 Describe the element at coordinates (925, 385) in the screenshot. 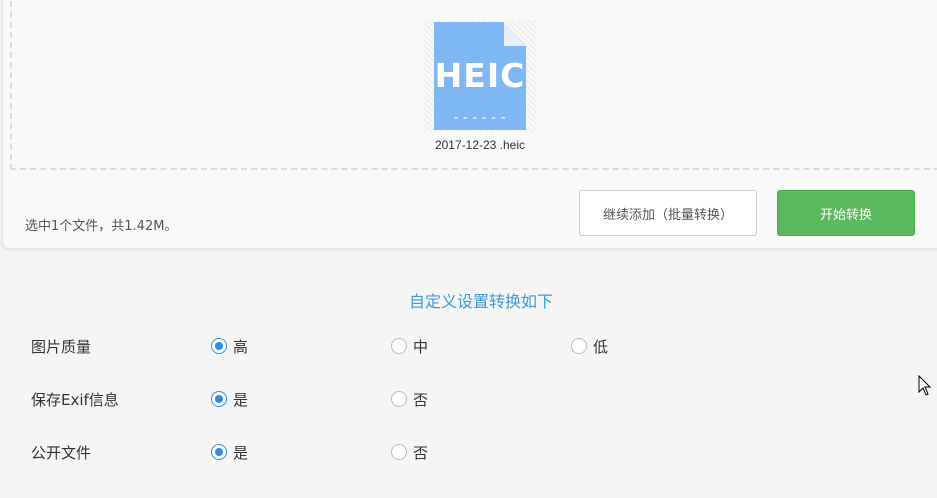

I see `mouse-cursor-icon` at that location.